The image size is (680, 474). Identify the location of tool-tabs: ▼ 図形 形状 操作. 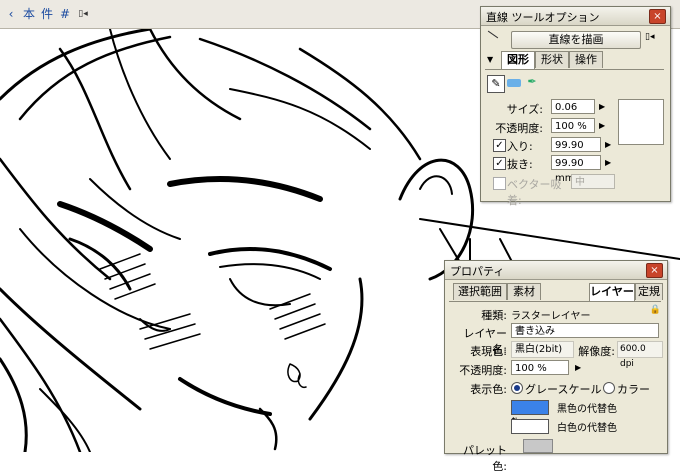
(574, 60).